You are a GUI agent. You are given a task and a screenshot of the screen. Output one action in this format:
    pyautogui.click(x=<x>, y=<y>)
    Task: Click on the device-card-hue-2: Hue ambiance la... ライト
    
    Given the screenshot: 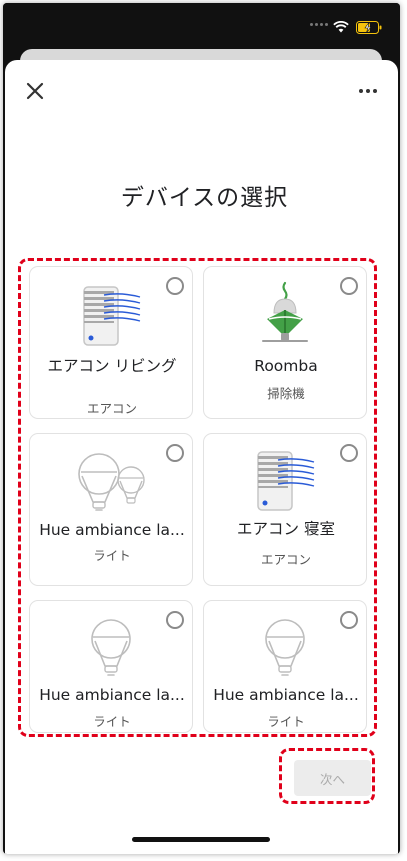 What is the action you would take?
    pyautogui.click(x=111, y=666)
    